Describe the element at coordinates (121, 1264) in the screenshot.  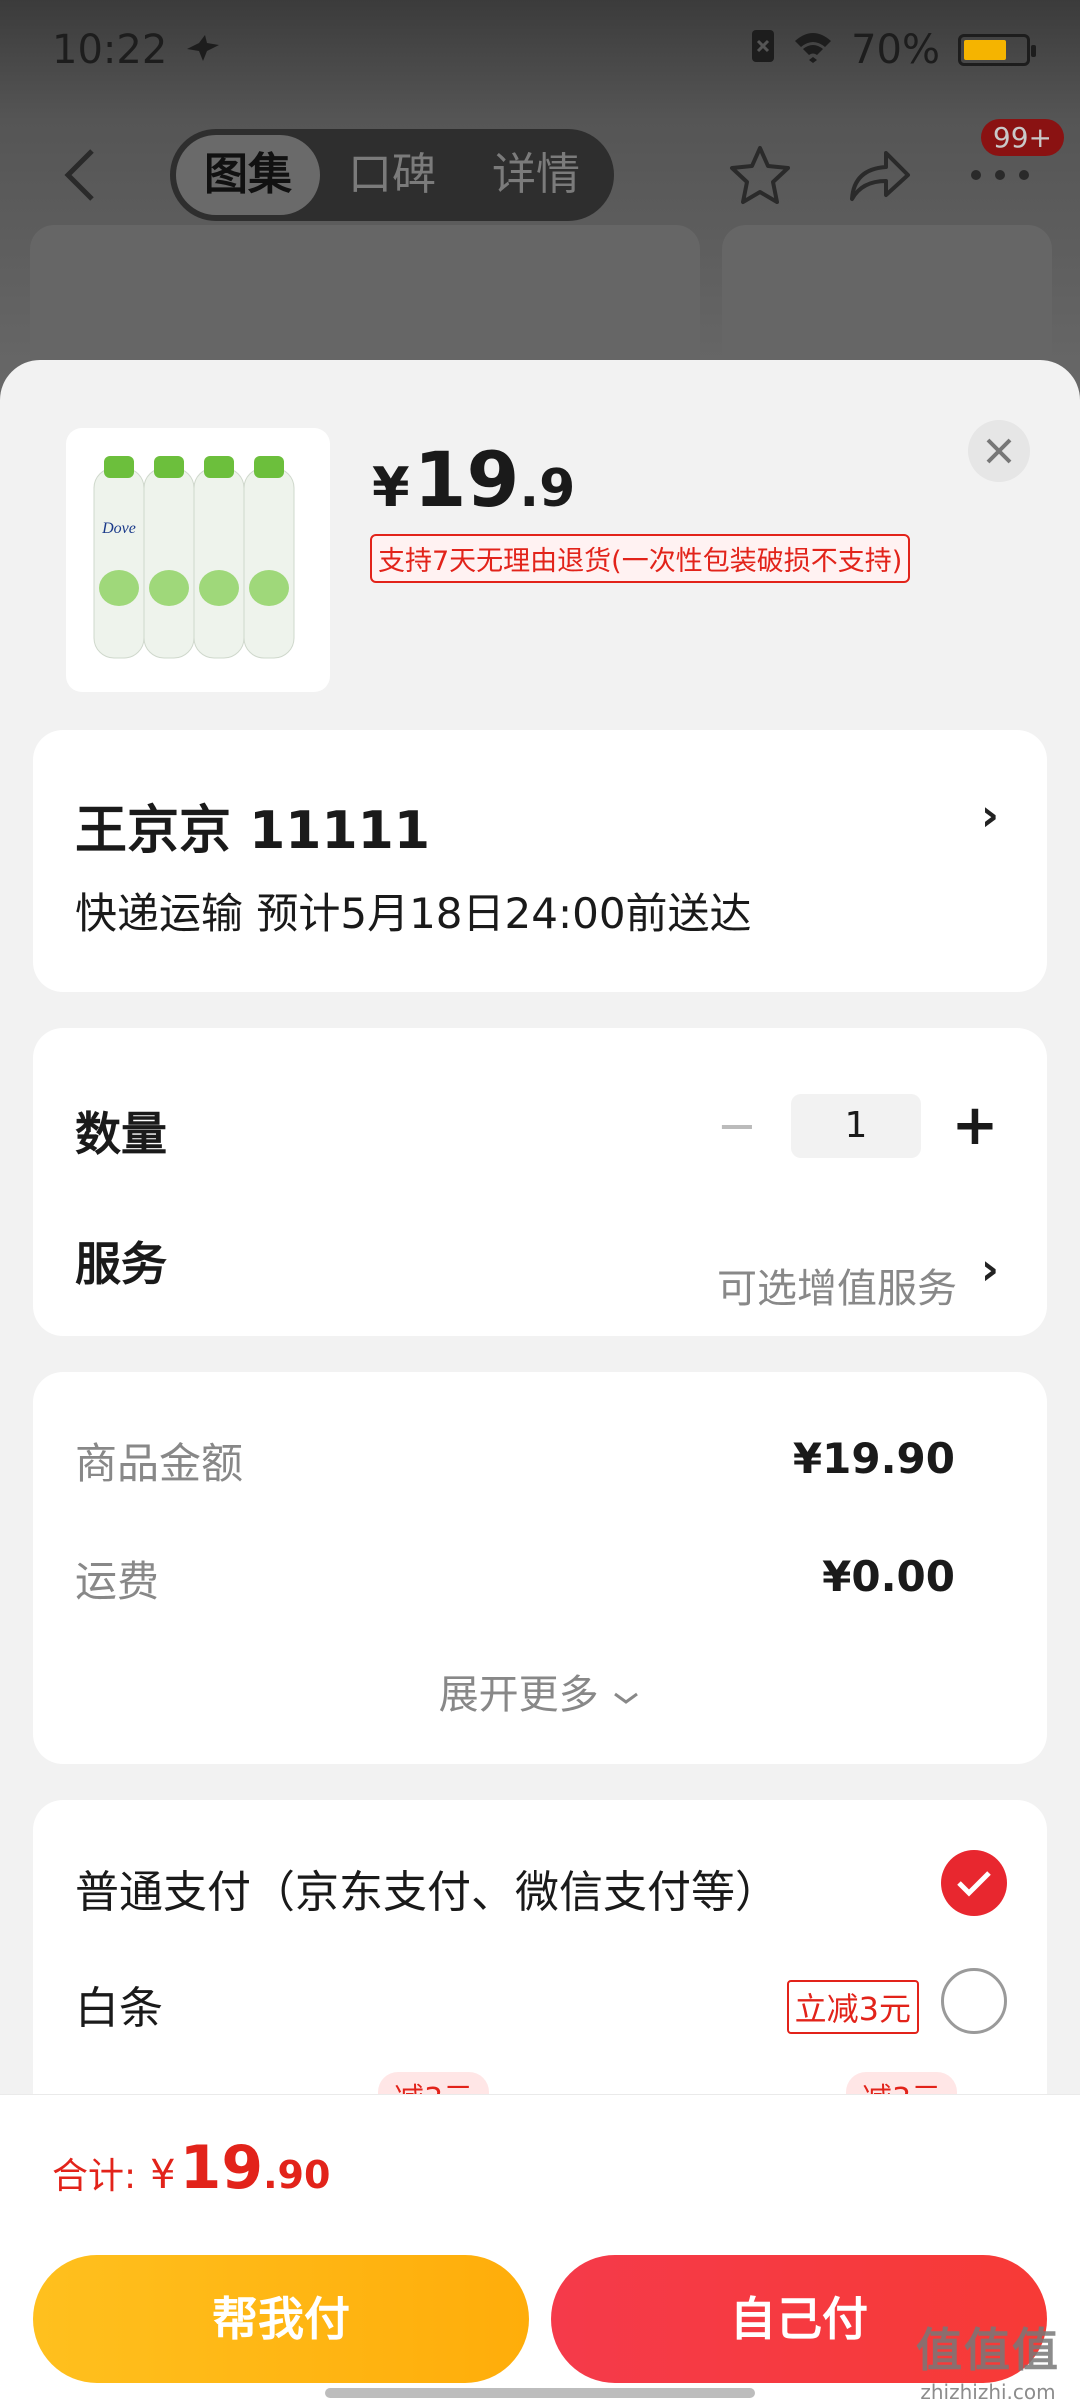
I see `service-label: 服务` at that location.